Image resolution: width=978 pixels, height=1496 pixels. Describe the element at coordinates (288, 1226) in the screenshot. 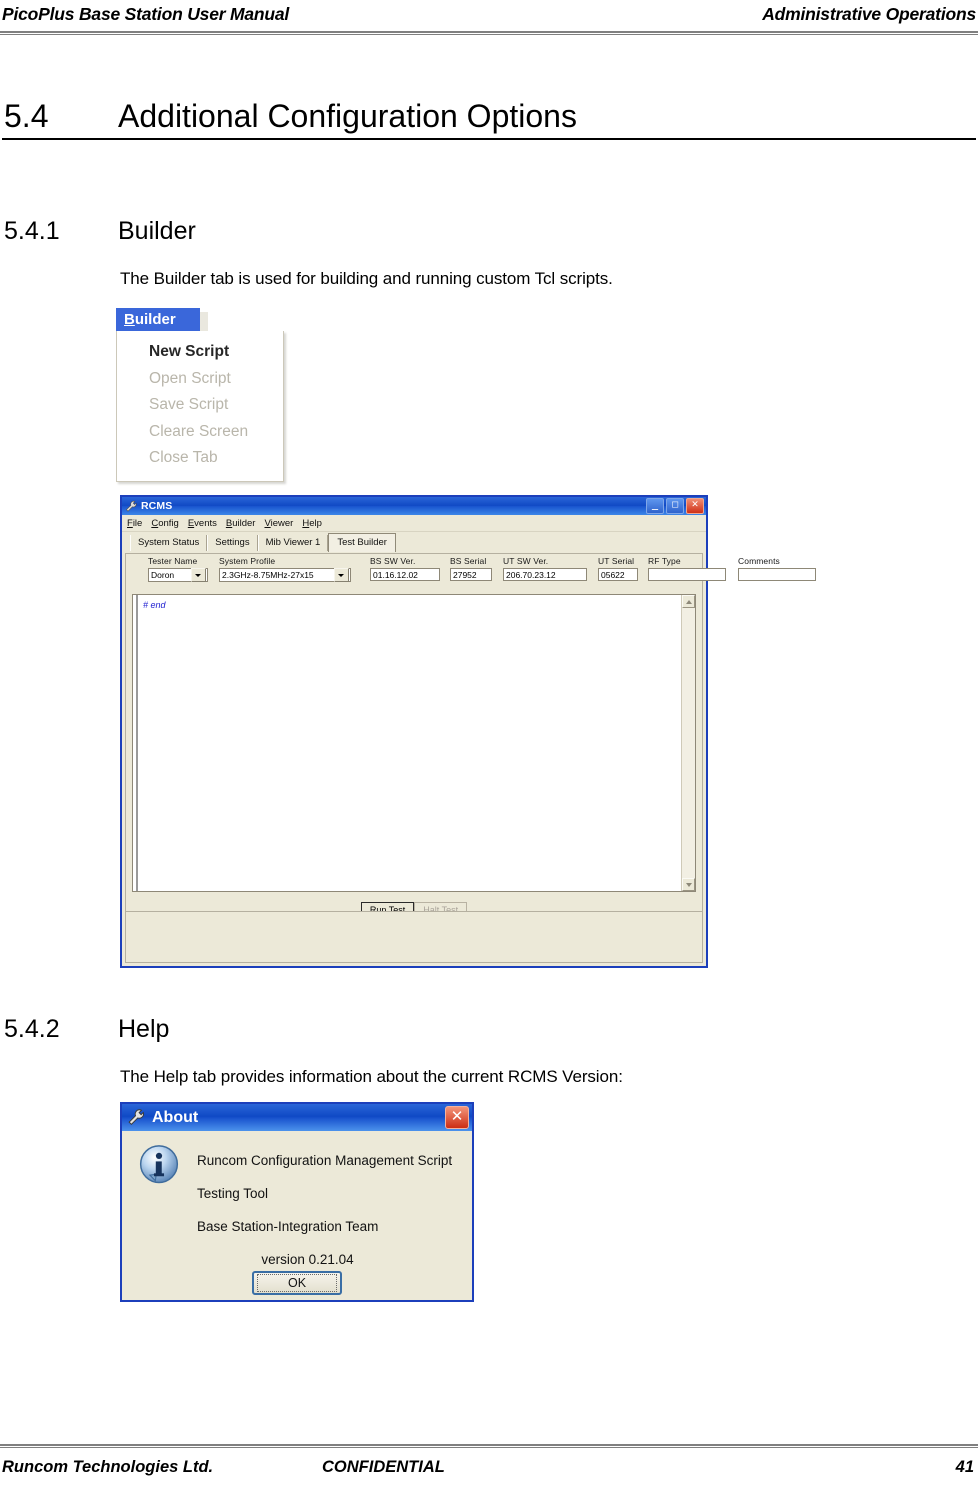

I see `about-line-3: Base Station-Integration Team` at that location.